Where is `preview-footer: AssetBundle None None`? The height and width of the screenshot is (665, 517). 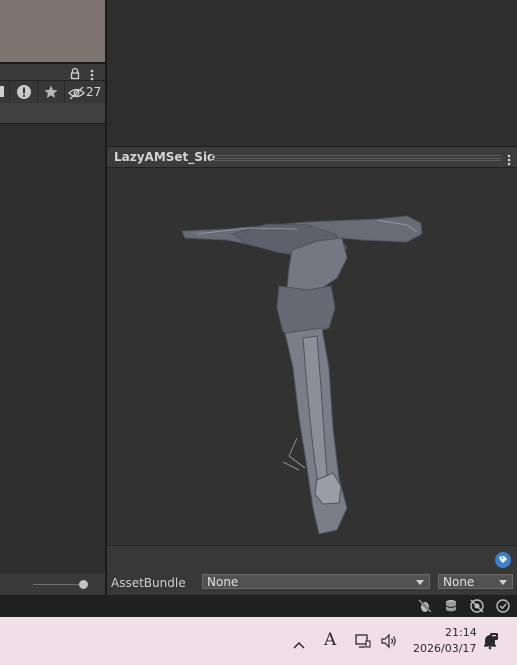
preview-footer: AssetBundle None None is located at coordinates (312, 570).